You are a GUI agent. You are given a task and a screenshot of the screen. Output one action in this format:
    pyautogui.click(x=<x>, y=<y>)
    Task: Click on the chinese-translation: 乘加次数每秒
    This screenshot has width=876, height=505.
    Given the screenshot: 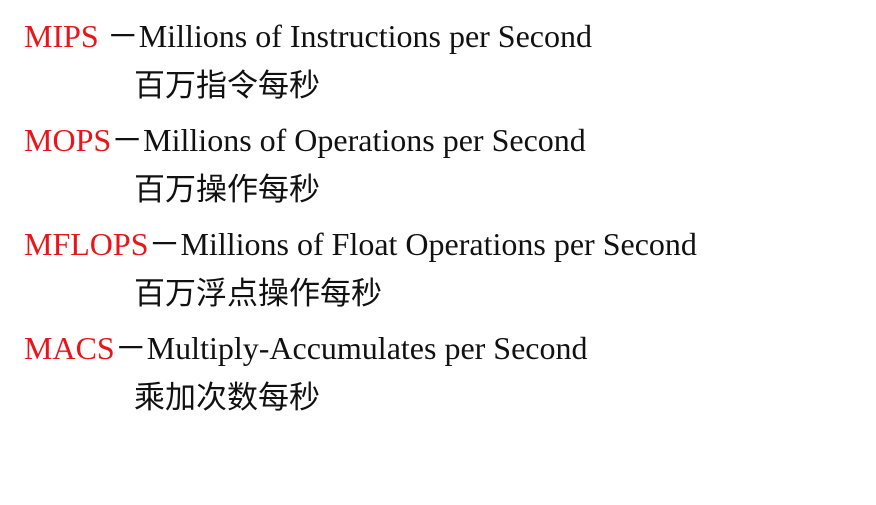 What is the action you would take?
    pyautogui.click(x=227, y=398)
    